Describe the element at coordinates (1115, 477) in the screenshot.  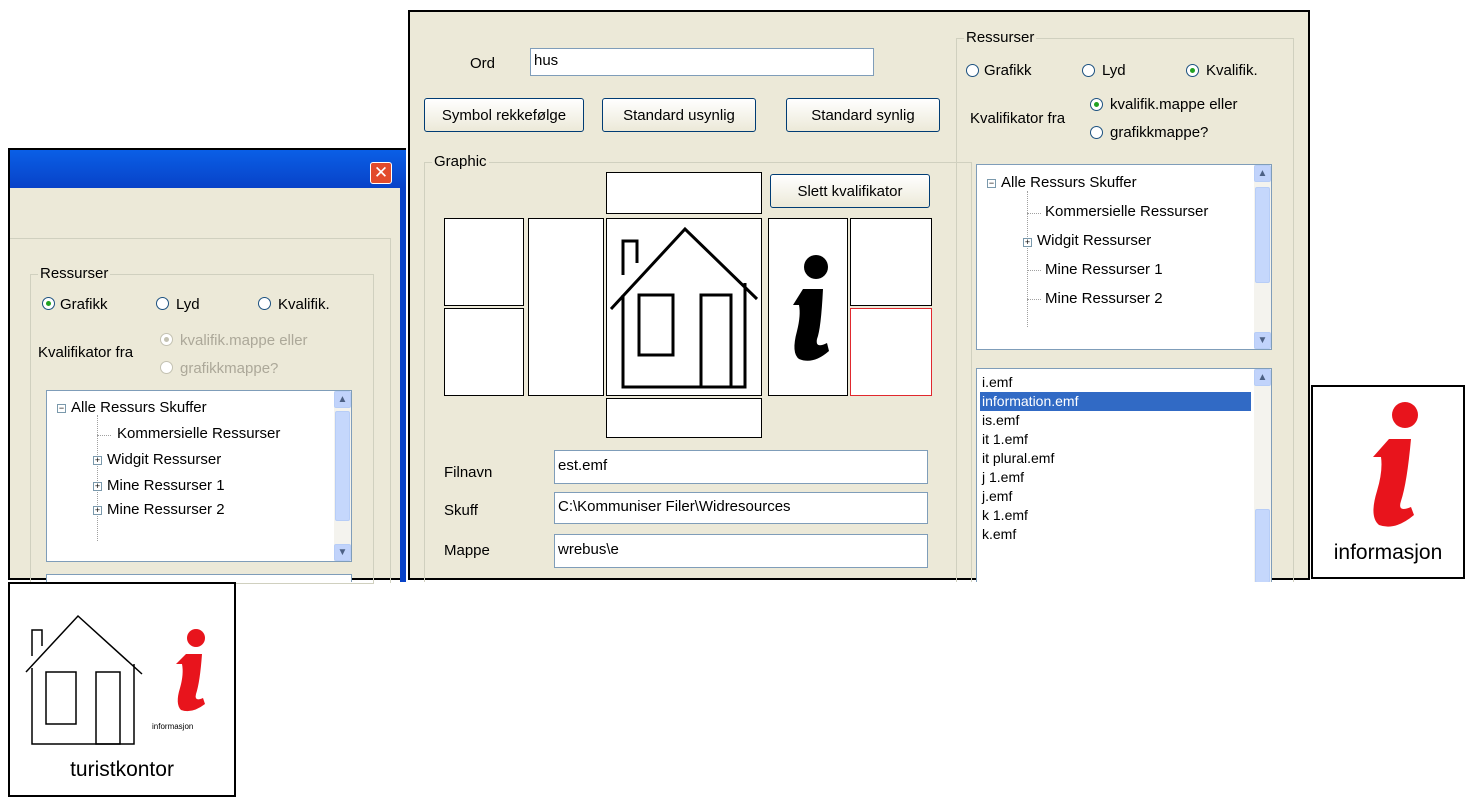
I see `file-item: j 1.emf` at that location.